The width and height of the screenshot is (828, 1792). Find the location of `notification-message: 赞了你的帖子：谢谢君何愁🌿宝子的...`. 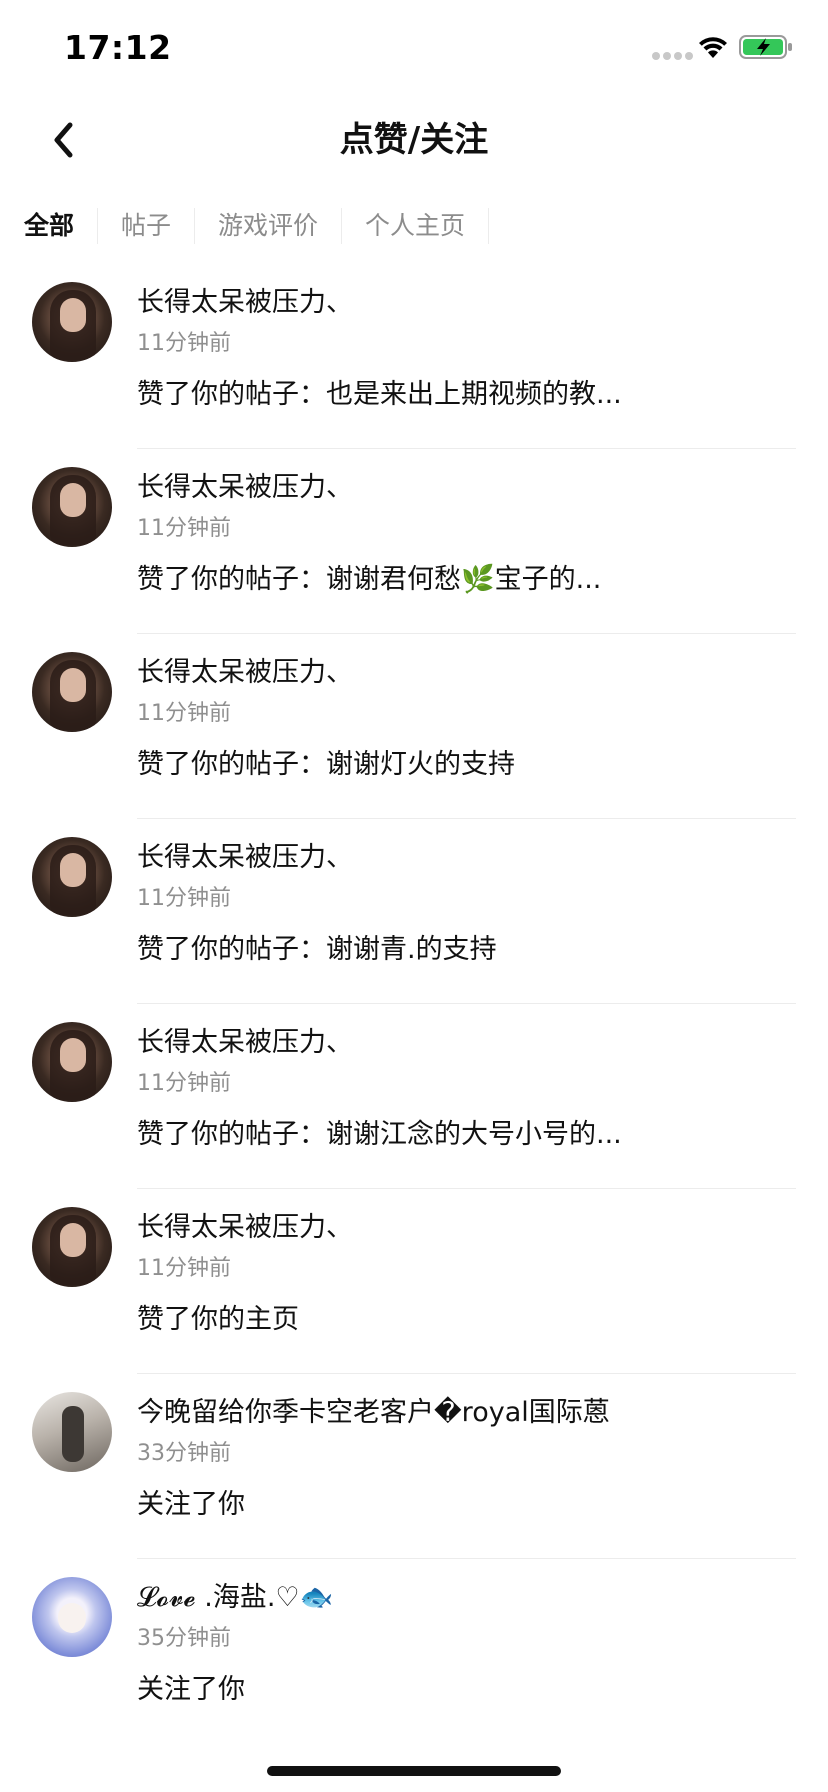

notification-message: 赞了你的帖子：谢谢君何愁🌿宝子的... is located at coordinates (369, 580).